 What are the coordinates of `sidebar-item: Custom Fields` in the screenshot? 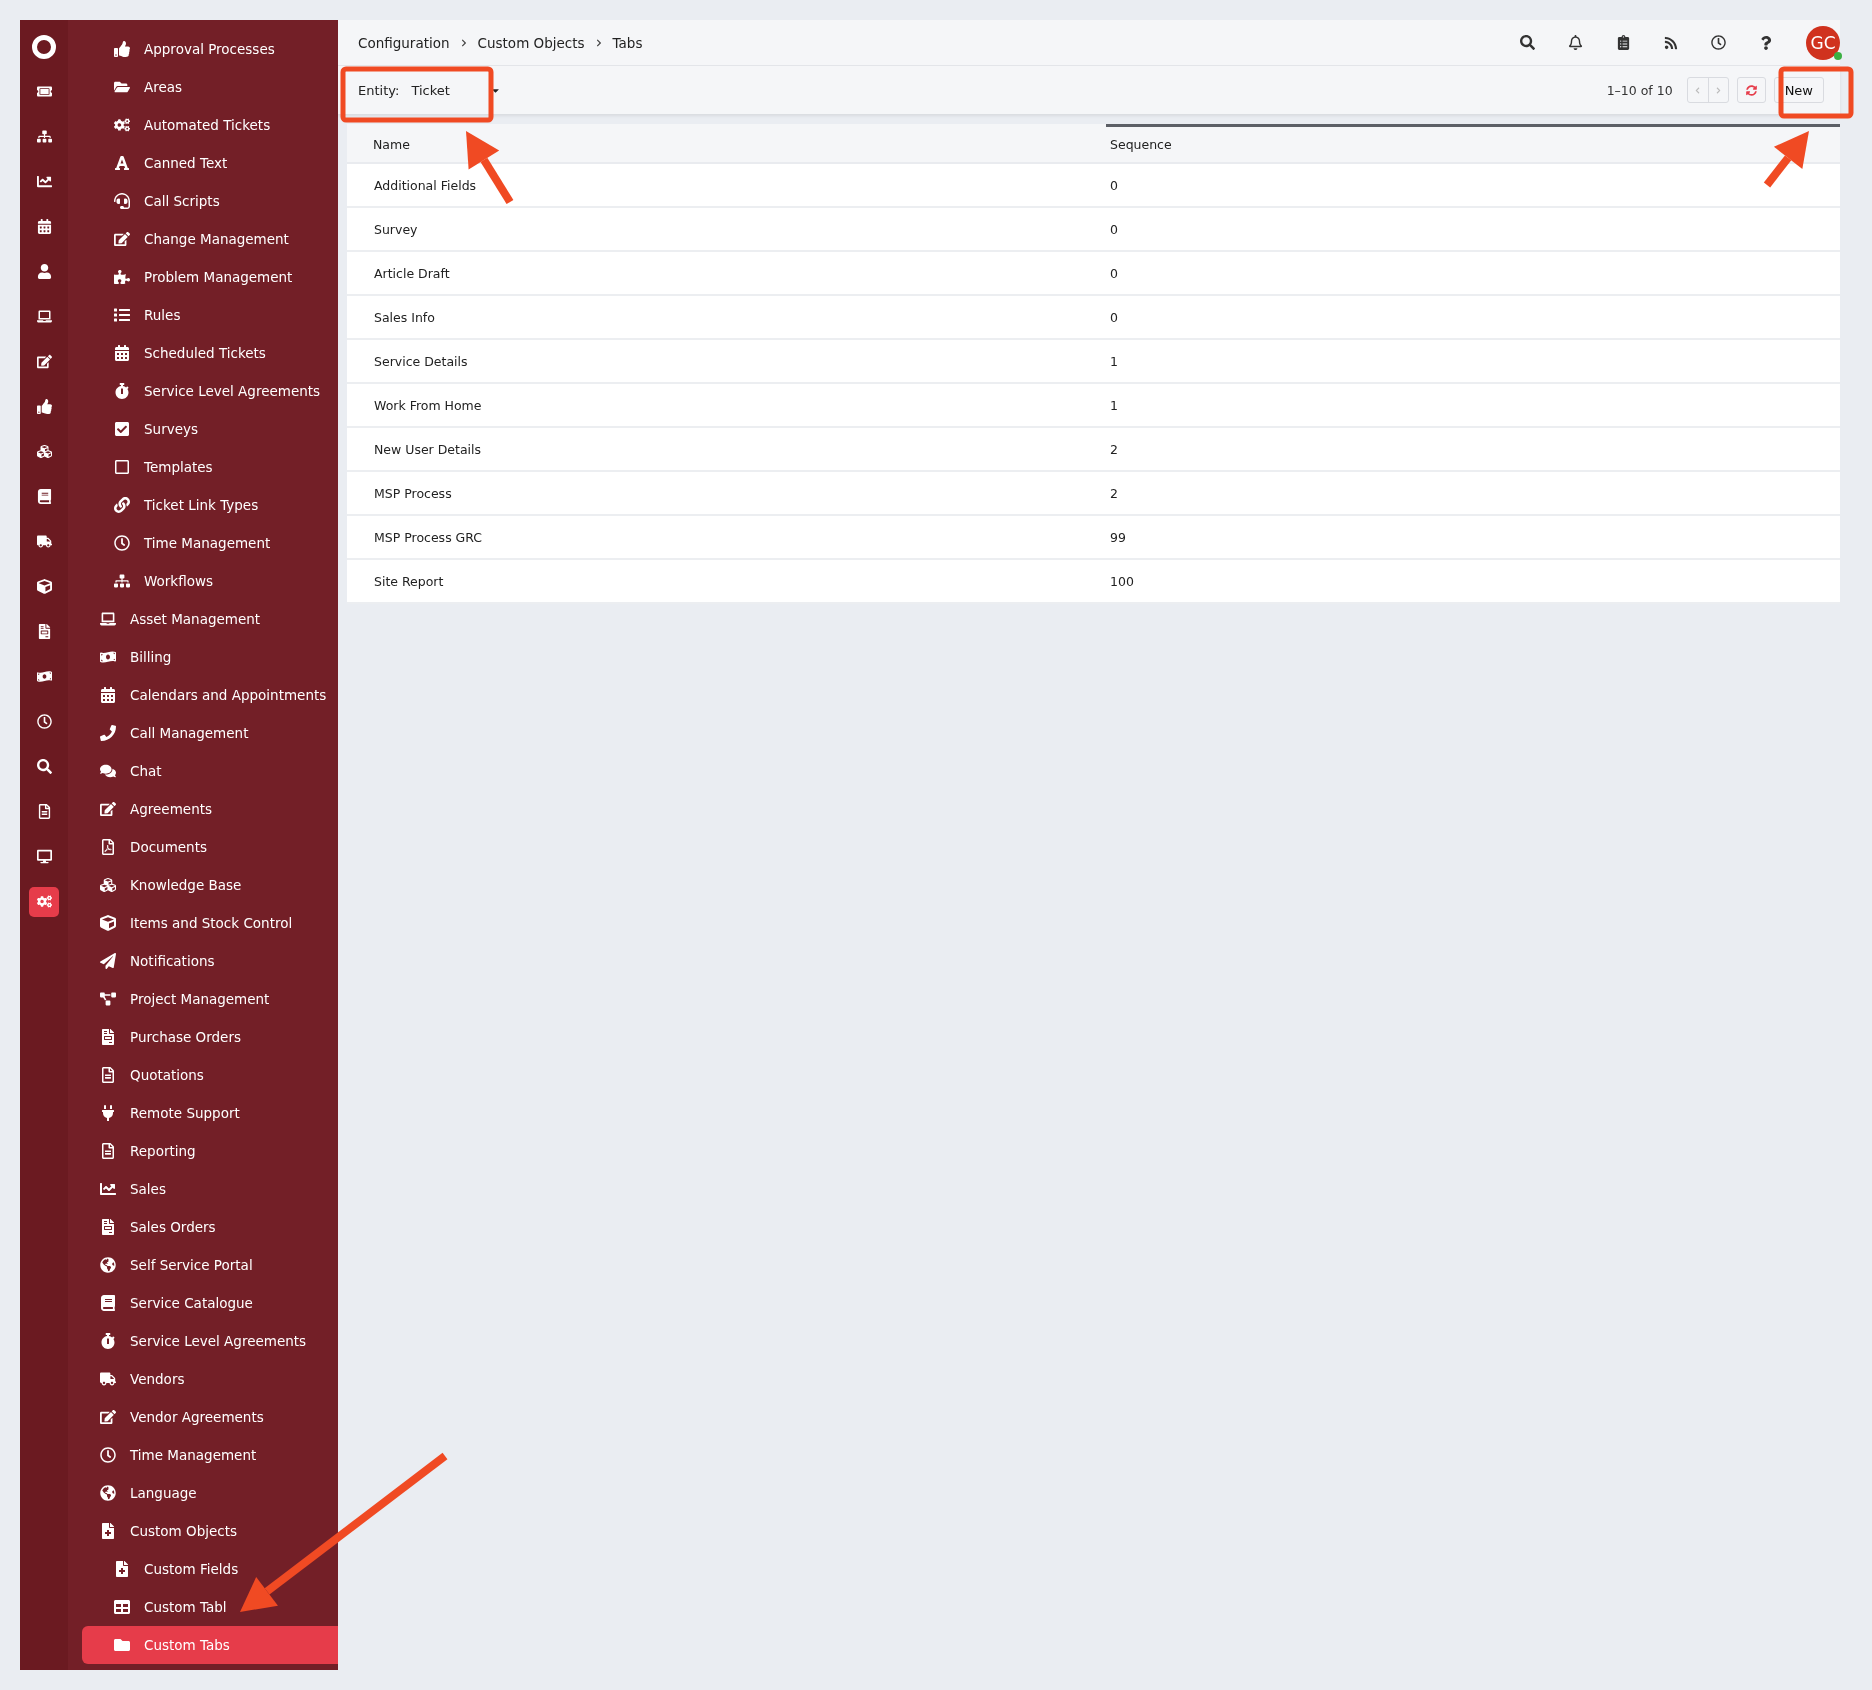 It's located at (210, 1569).